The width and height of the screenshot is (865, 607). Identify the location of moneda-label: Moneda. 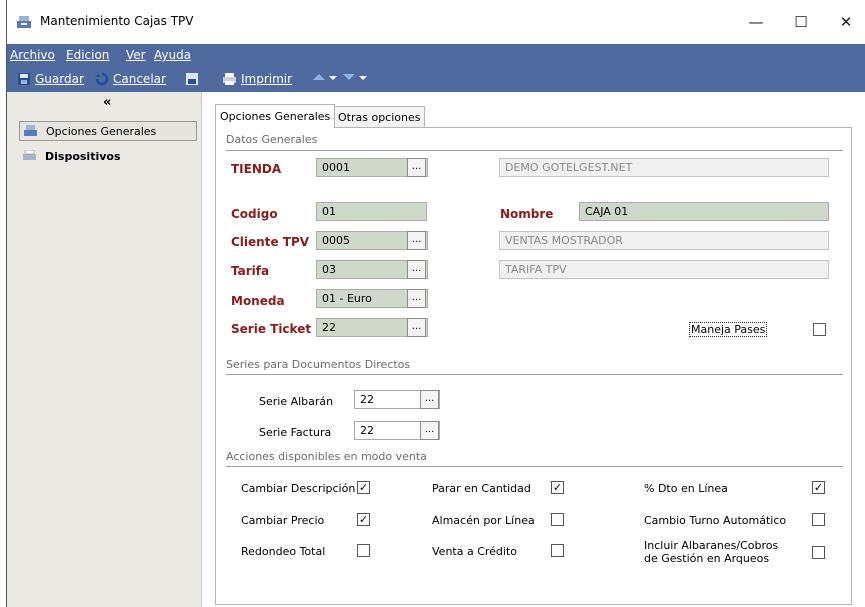
(258, 301).